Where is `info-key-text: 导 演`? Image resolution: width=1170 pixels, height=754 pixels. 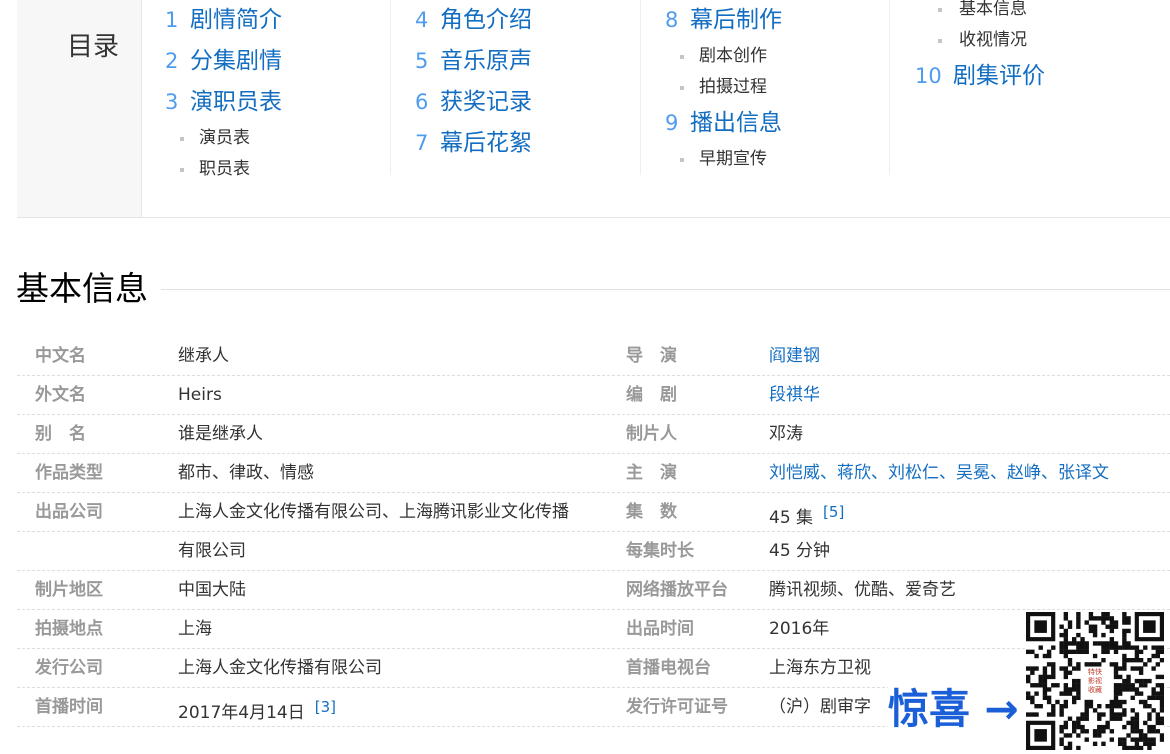 info-key-text: 导 演 is located at coordinates (651, 356).